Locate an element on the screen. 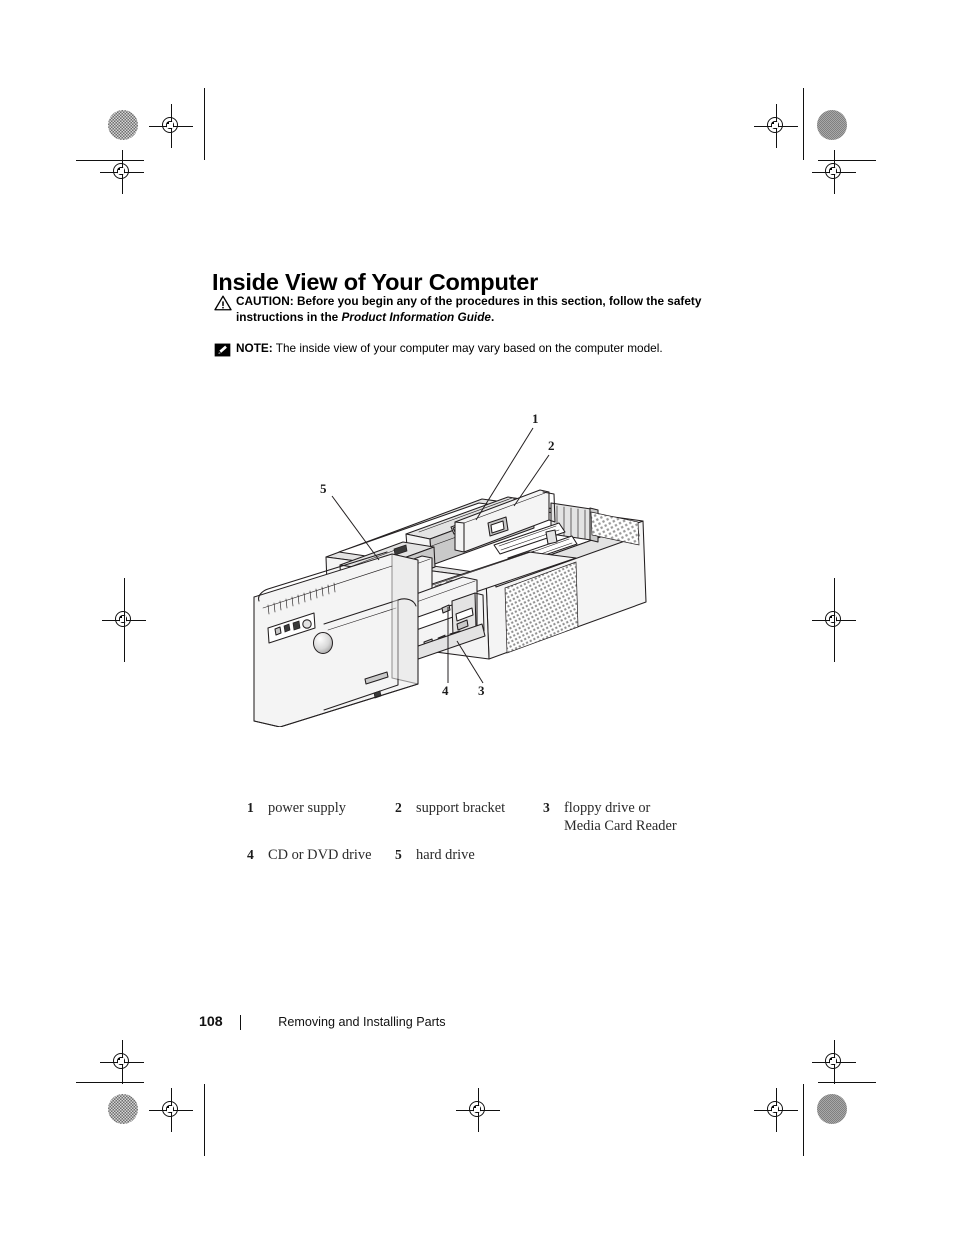 This screenshot has width=954, height=1235. page-footer: 108 Removing and Installing Parts is located at coordinates (322, 1022).